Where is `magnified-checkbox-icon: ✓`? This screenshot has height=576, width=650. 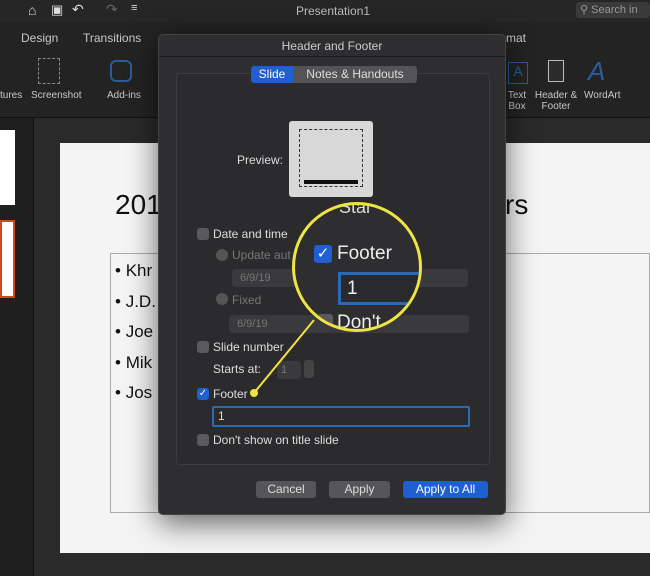 magnified-checkbox-icon: ✓ is located at coordinates (323, 254).